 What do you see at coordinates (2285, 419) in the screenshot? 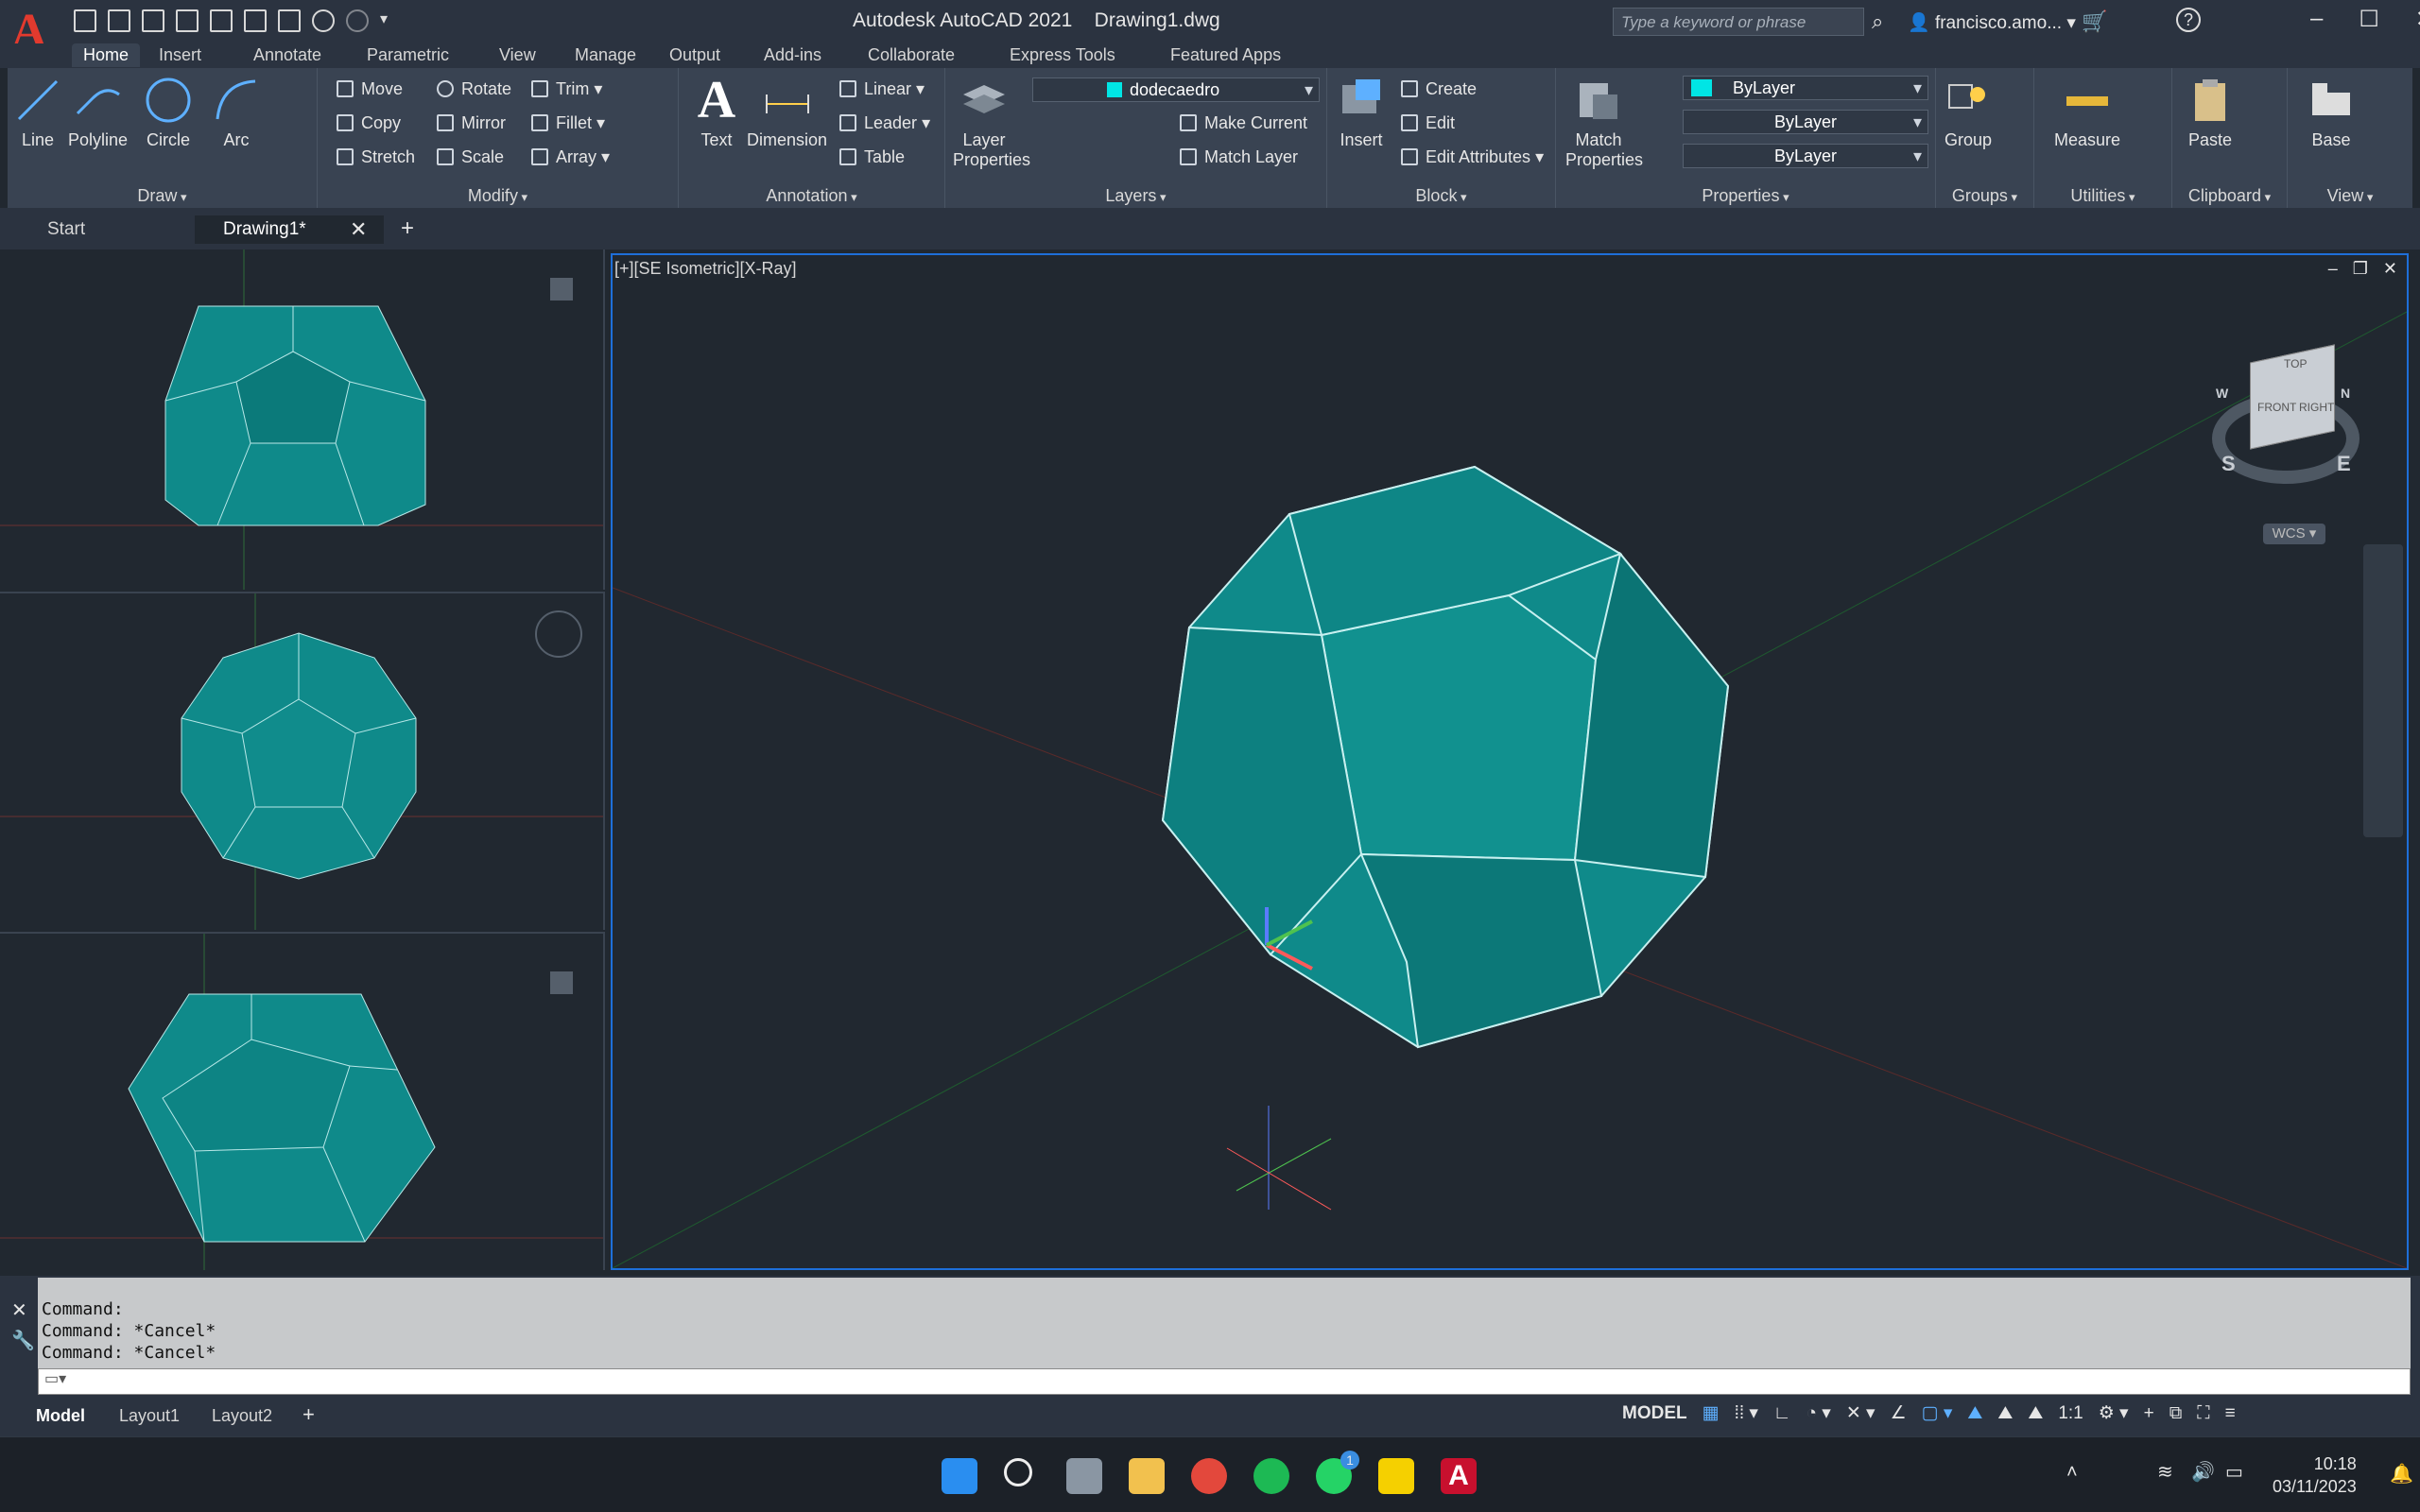
I see `viewcube: TOP FRONT RIGHT S E N W` at bounding box center [2285, 419].